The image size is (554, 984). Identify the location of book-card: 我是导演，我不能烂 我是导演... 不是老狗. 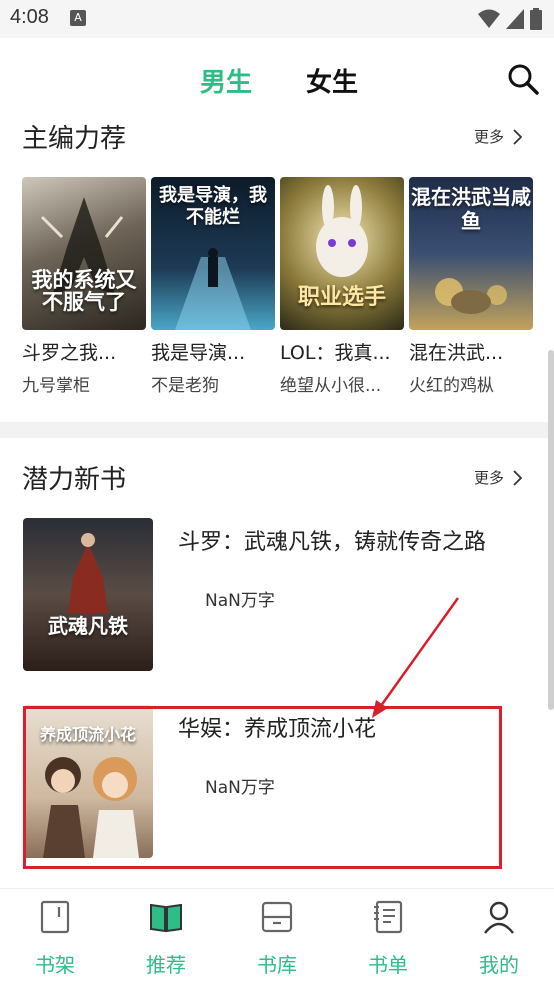
(213, 286).